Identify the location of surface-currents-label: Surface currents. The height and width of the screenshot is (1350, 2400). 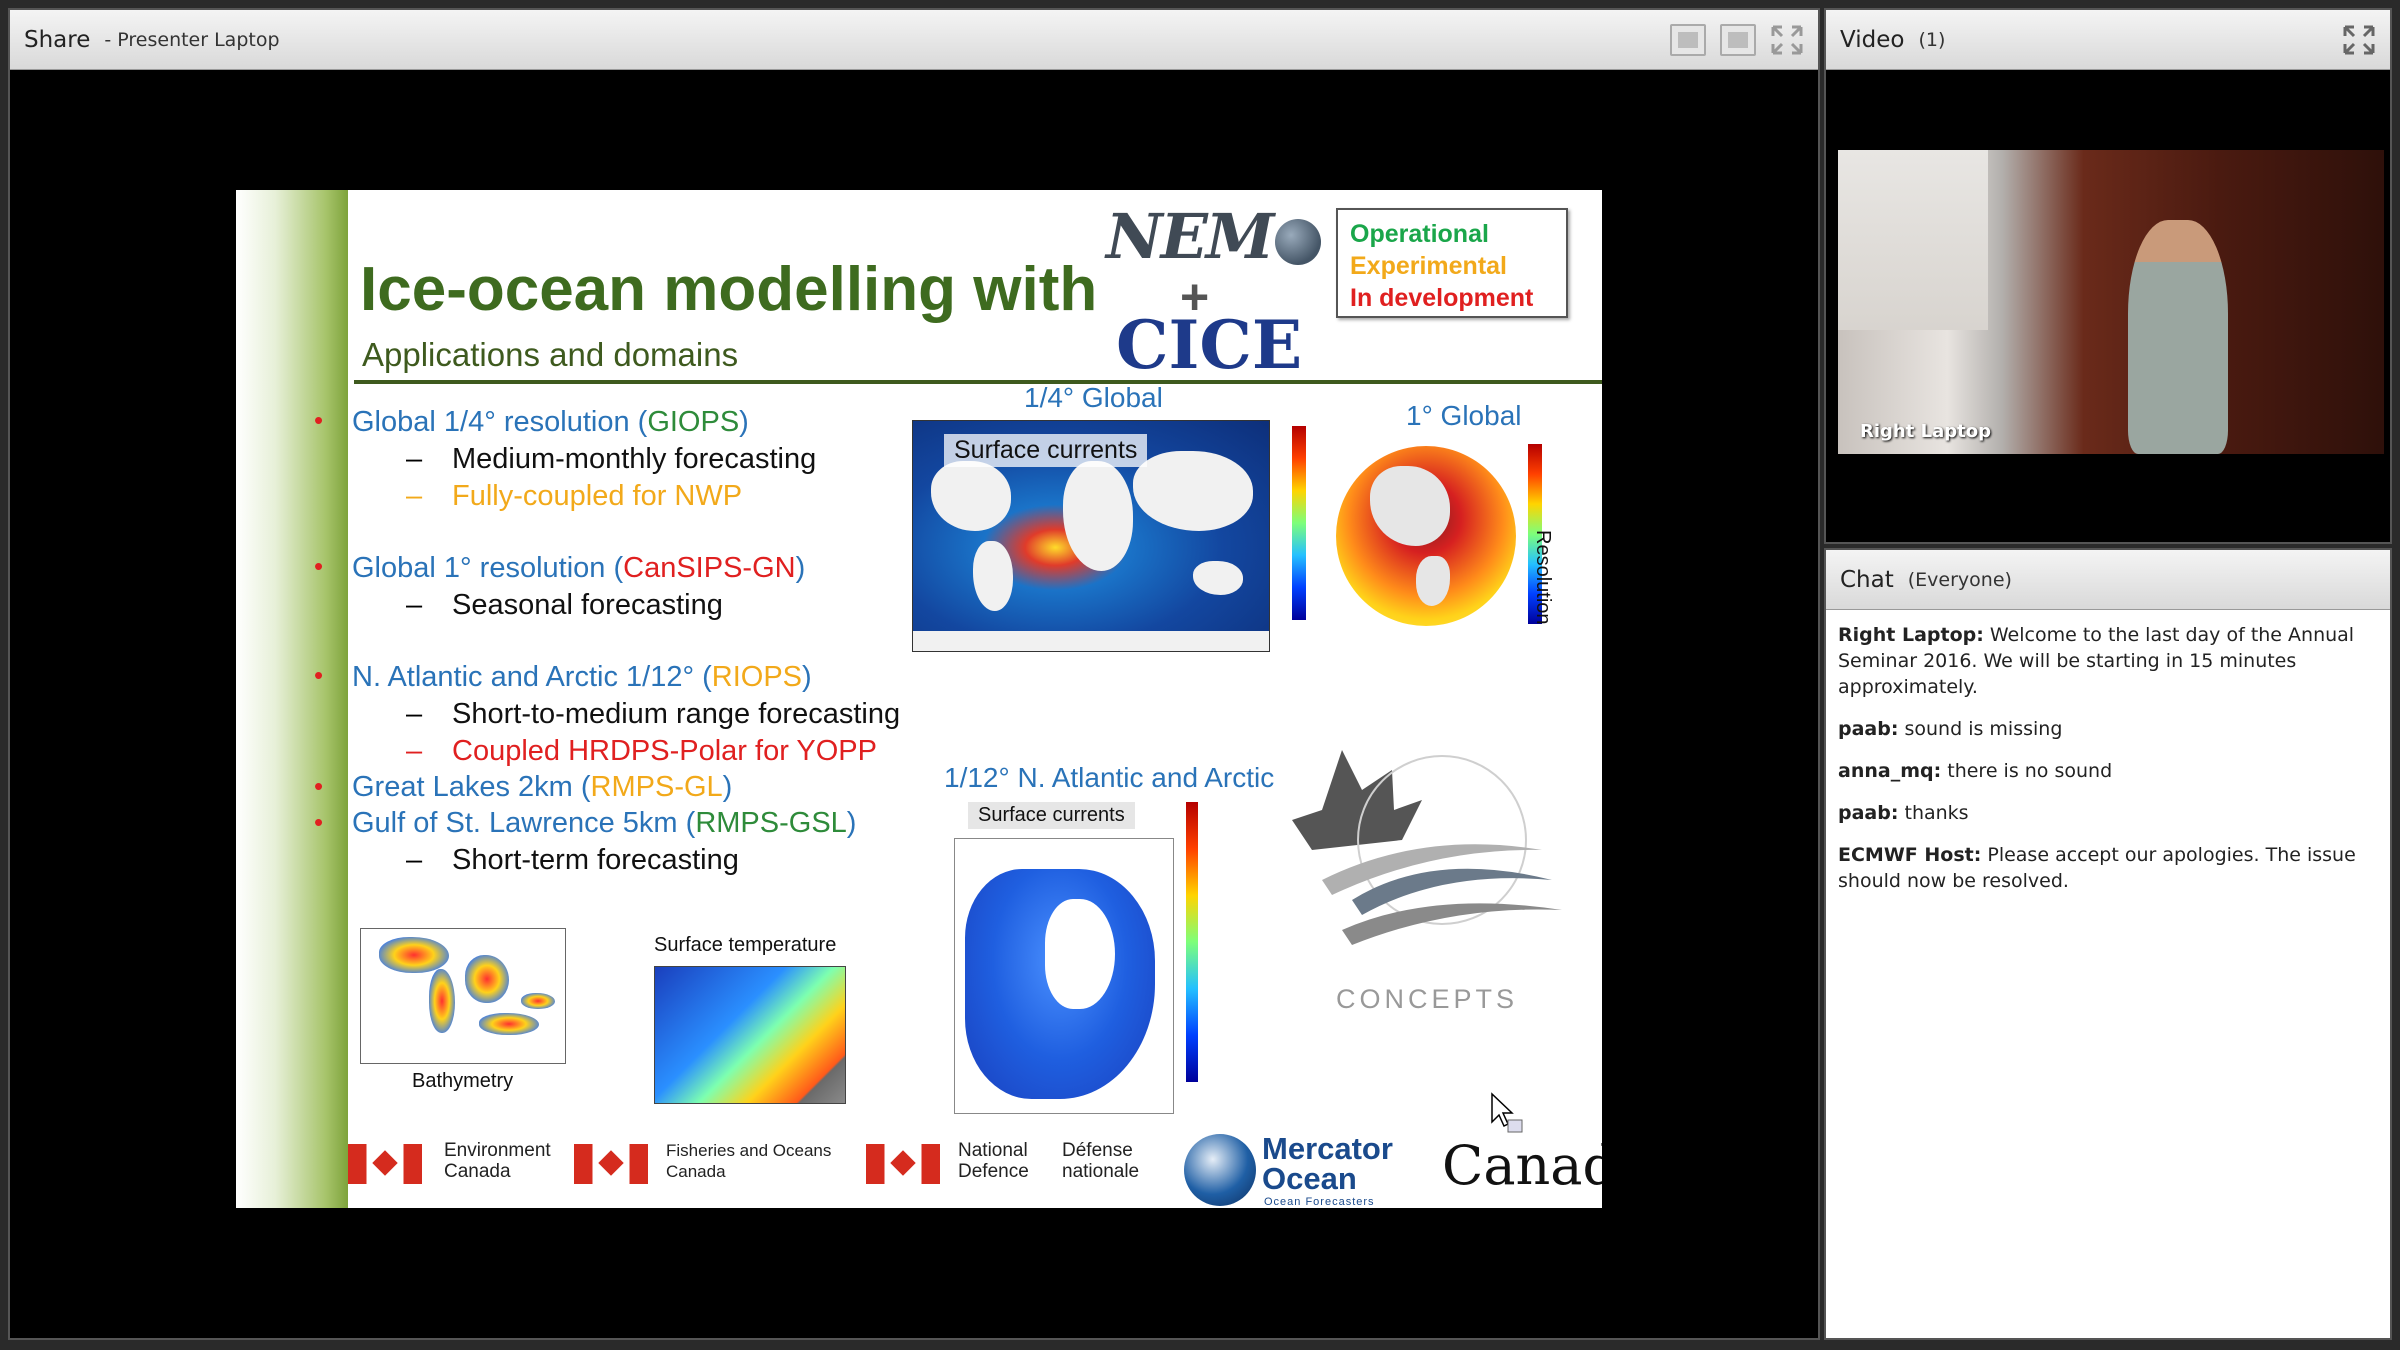
(1046, 450).